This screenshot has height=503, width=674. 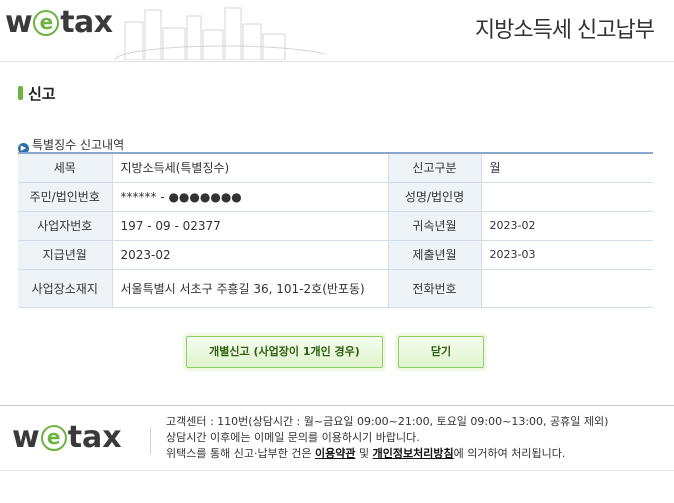 What do you see at coordinates (26, 437) in the screenshot?
I see `footer-logo-text-w: w` at bounding box center [26, 437].